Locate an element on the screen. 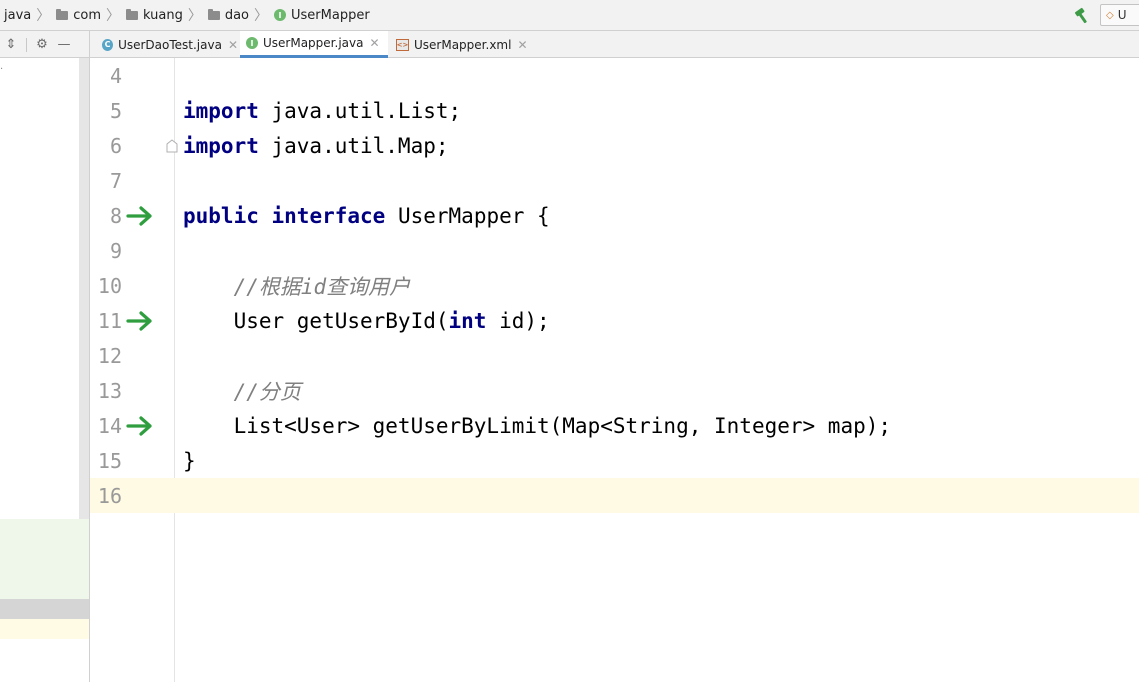  line-number: 8 is located at coordinates (115, 215).